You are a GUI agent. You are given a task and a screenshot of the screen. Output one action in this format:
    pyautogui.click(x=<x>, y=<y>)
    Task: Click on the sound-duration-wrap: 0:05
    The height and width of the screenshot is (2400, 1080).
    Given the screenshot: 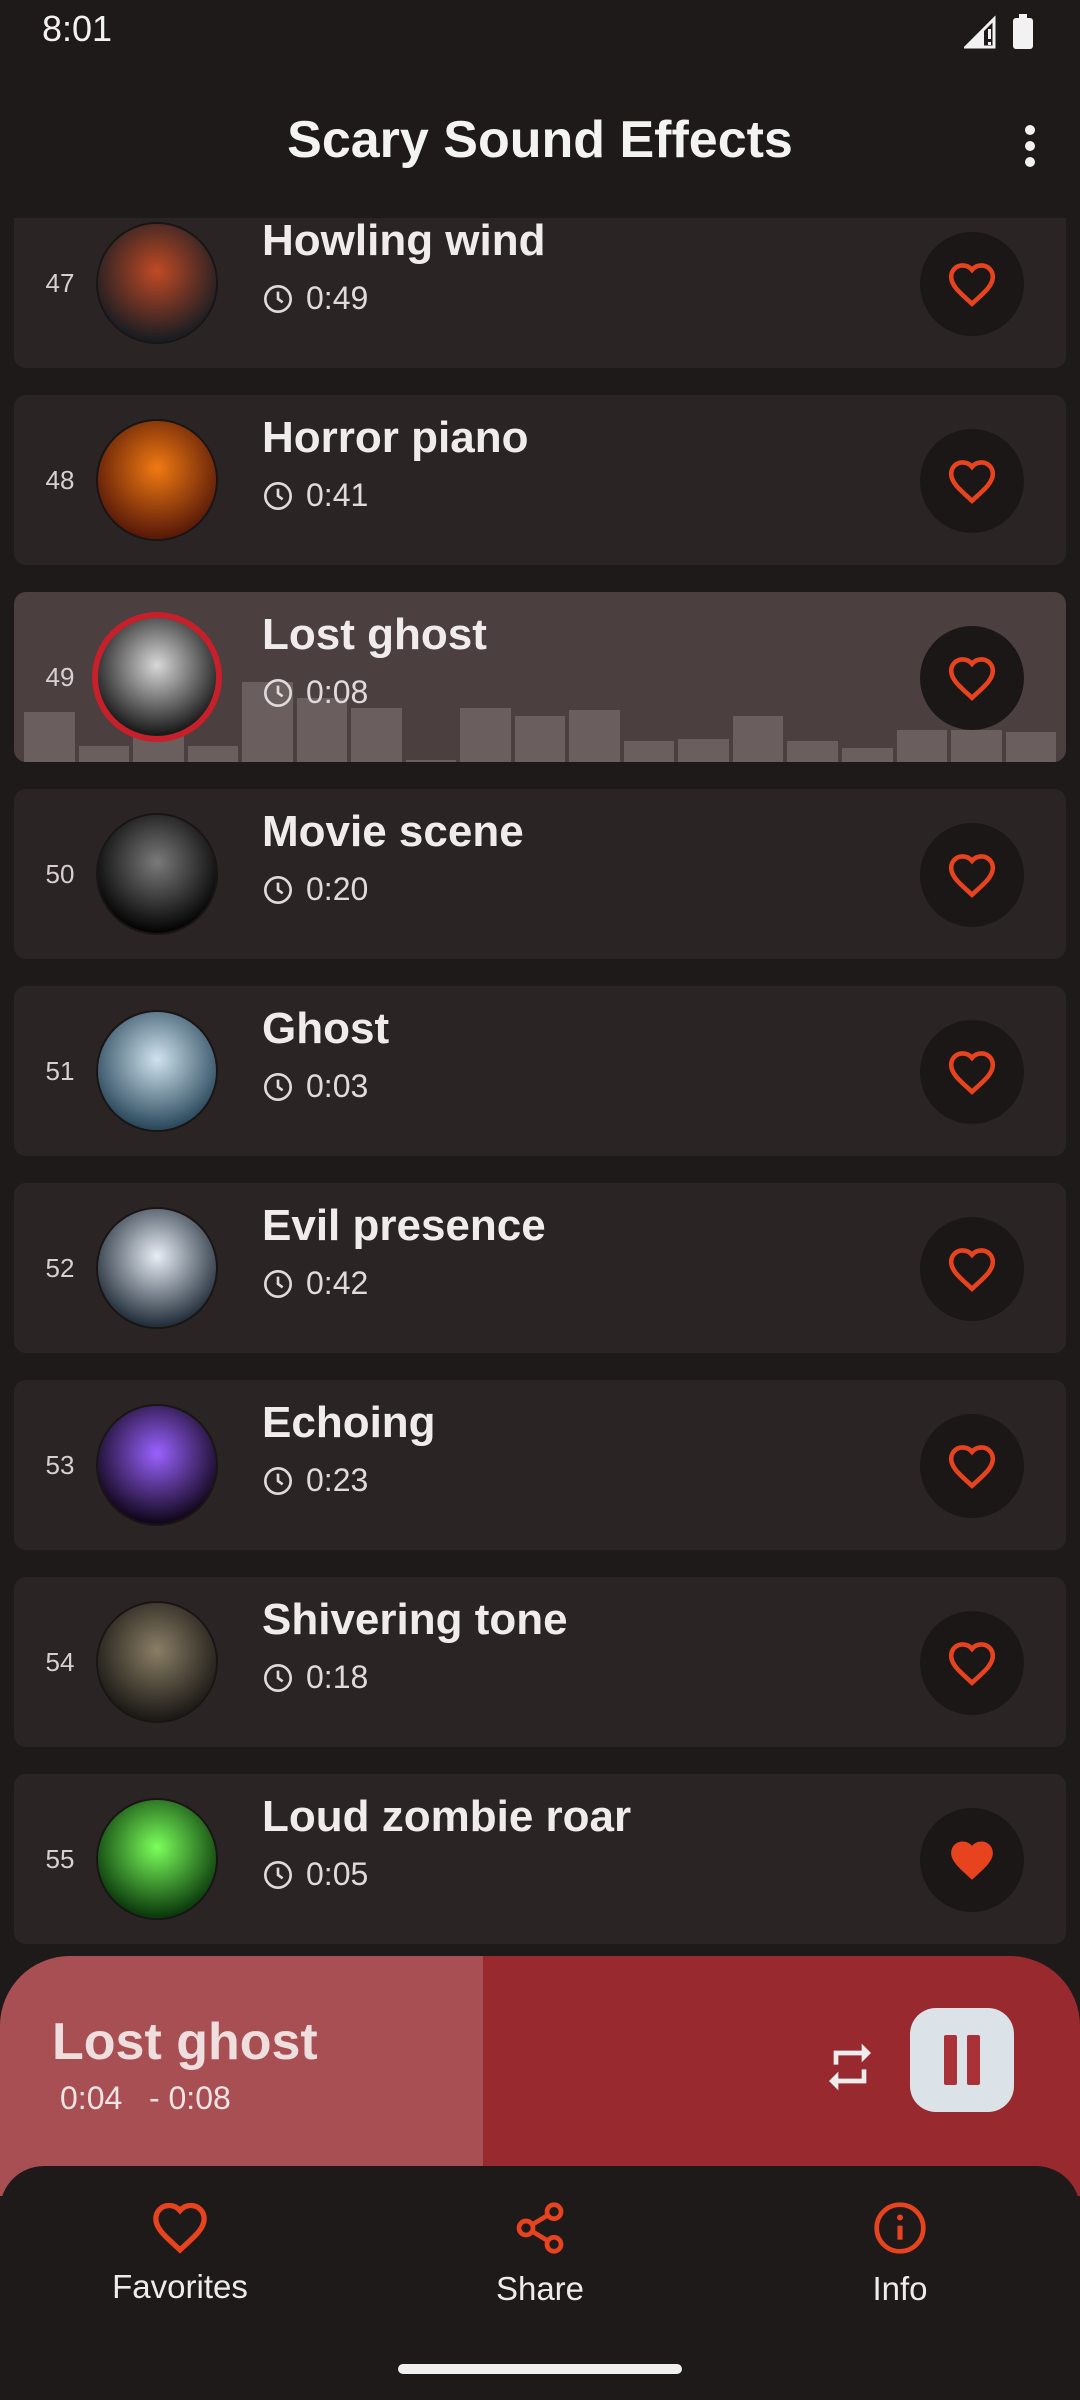 What is the action you would take?
    pyautogui.click(x=315, y=1874)
    